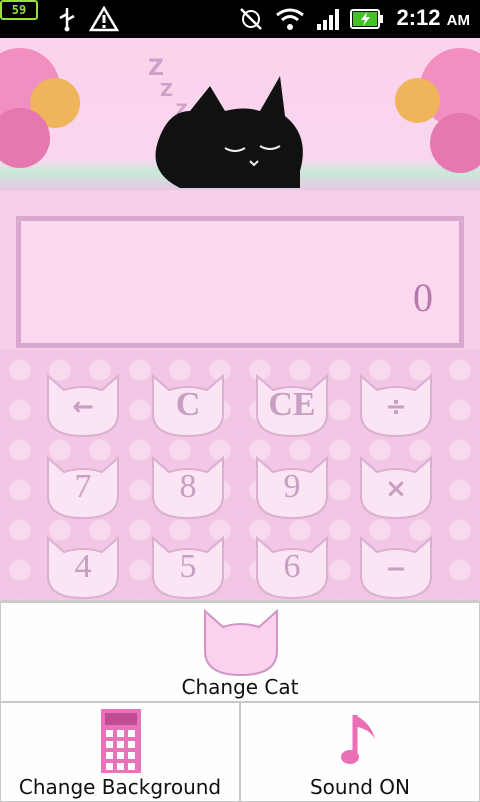  Describe the element at coordinates (292, 566) in the screenshot. I see `digit-6-key: 6` at that location.